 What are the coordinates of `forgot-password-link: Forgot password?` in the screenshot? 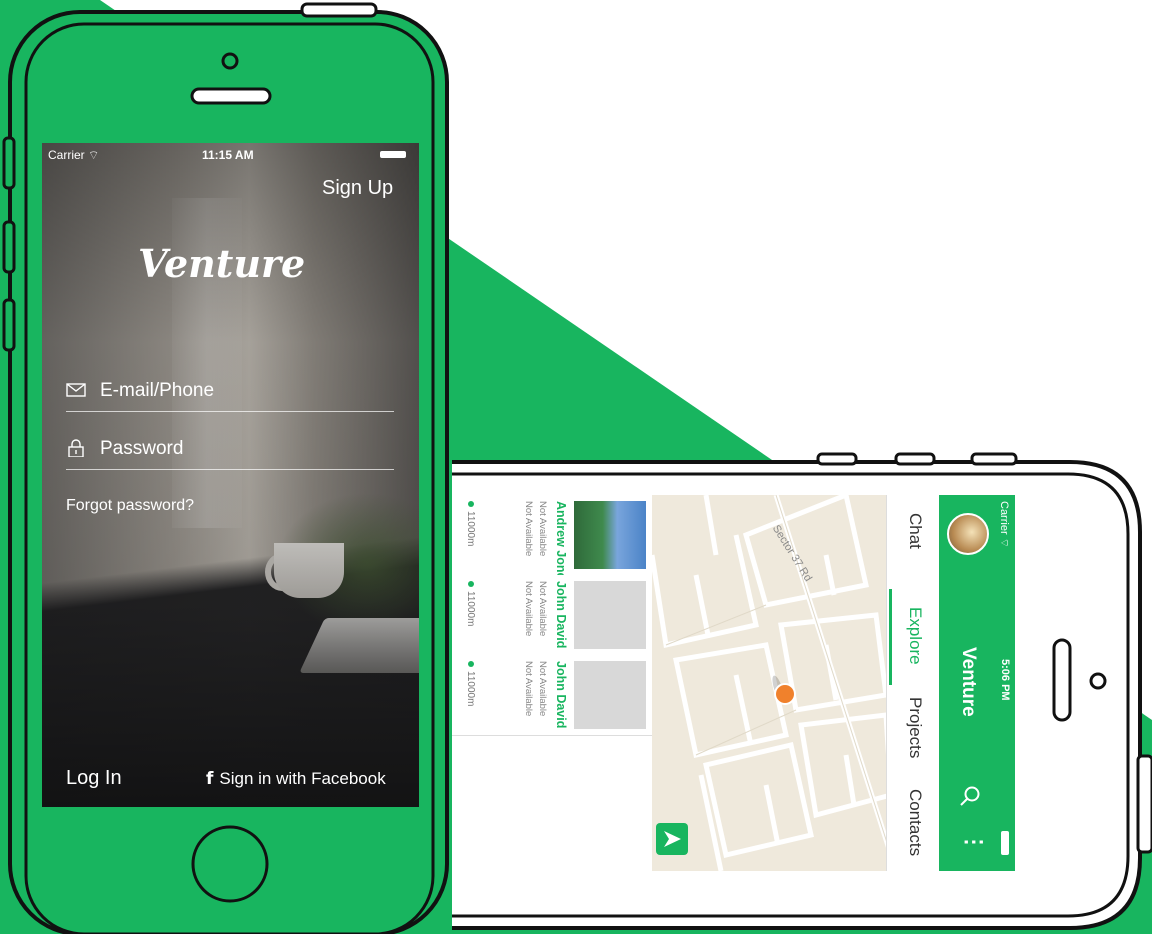 It's located at (130, 506).